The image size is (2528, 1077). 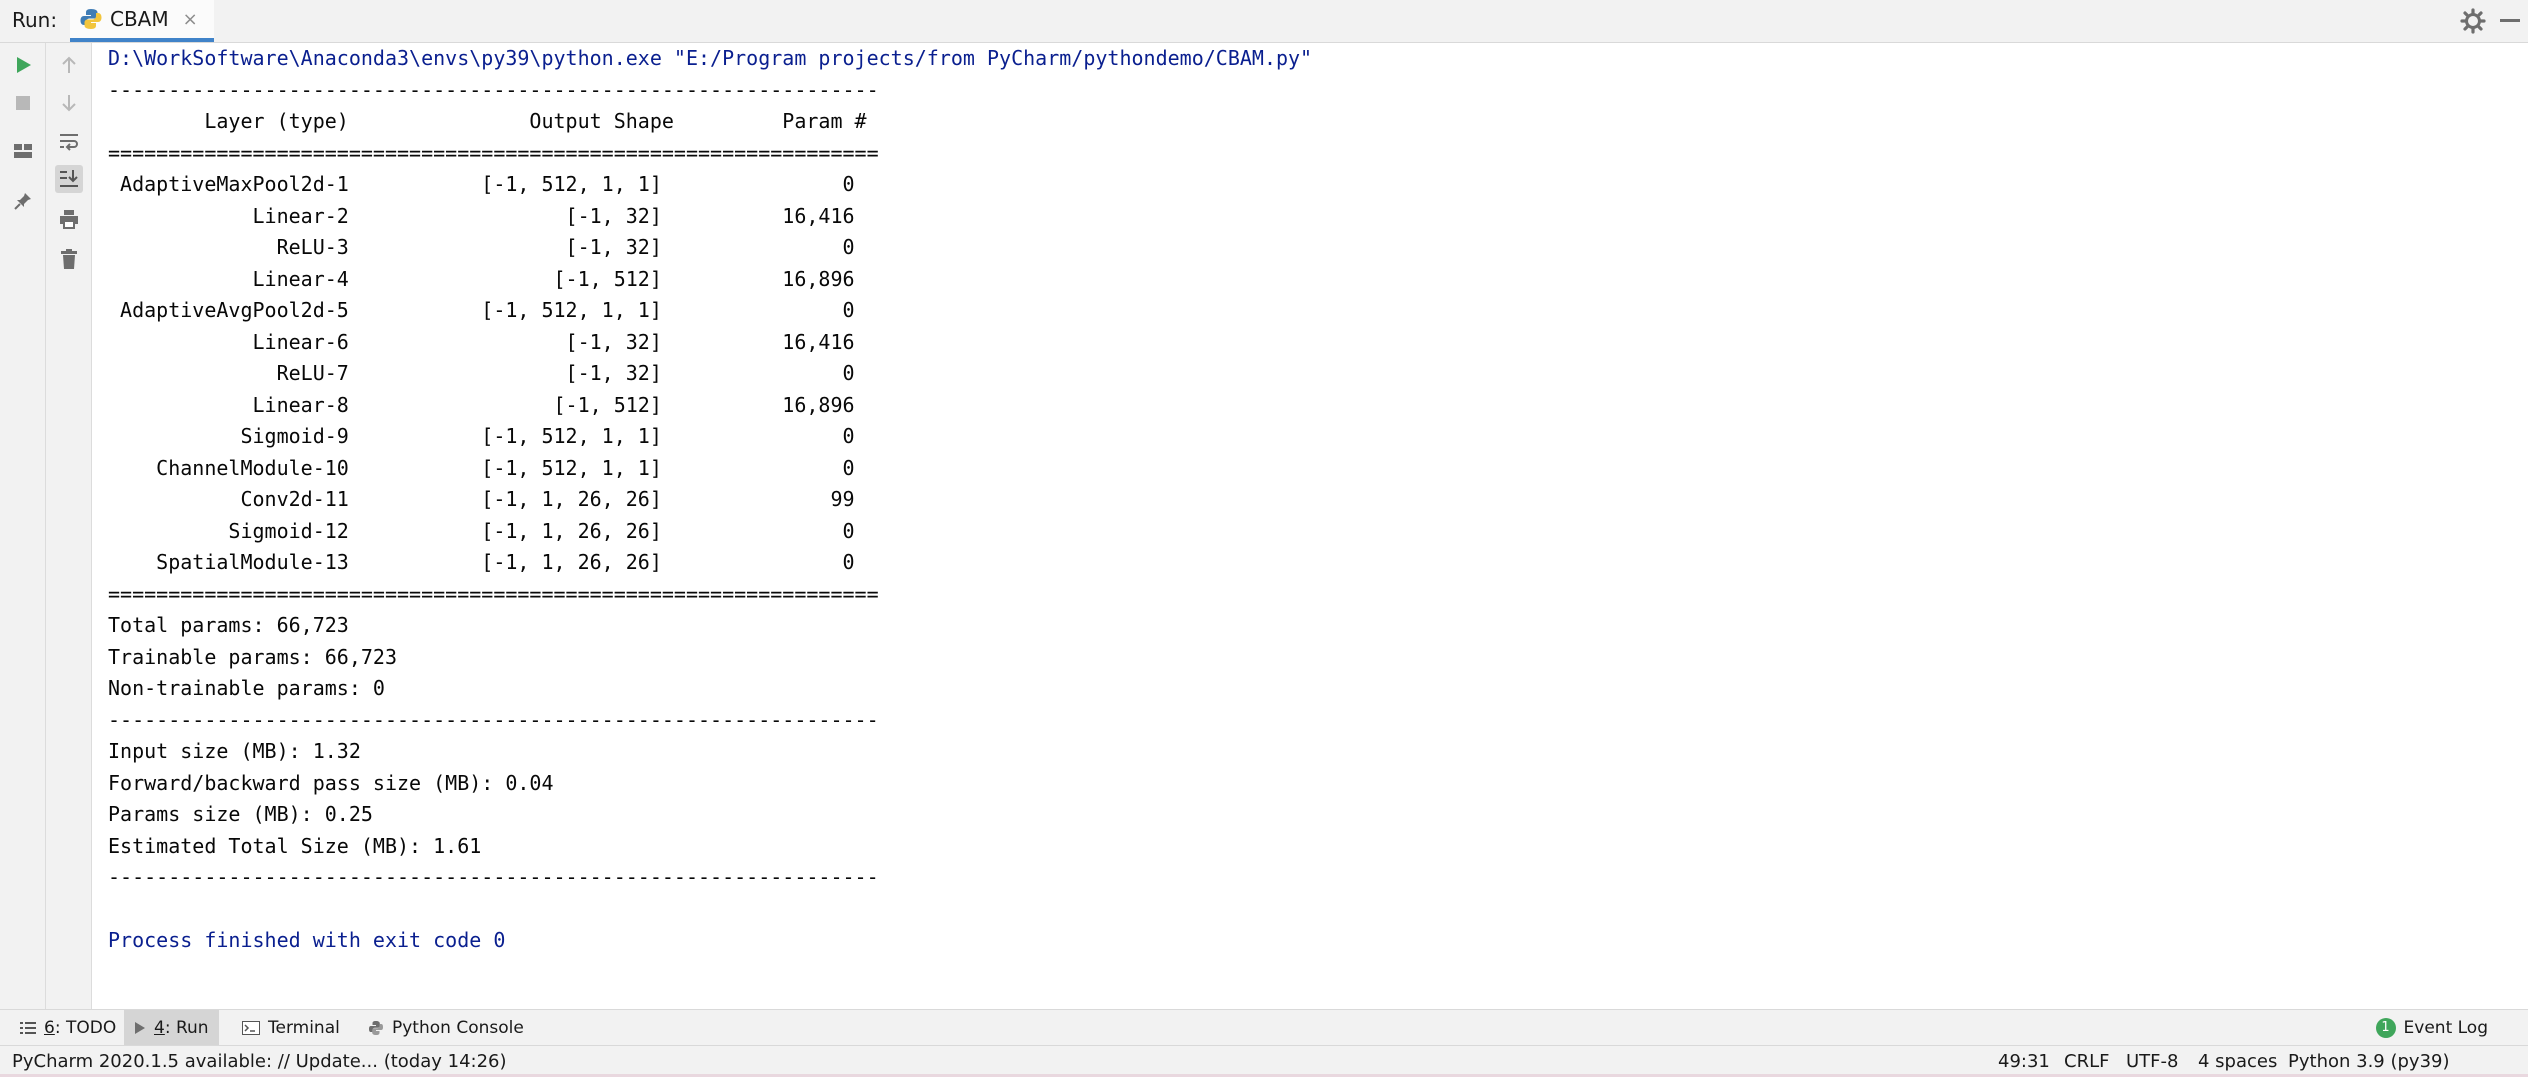 What do you see at coordinates (190, 19) in the screenshot?
I see `close-icon: ×` at bounding box center [190, 19].